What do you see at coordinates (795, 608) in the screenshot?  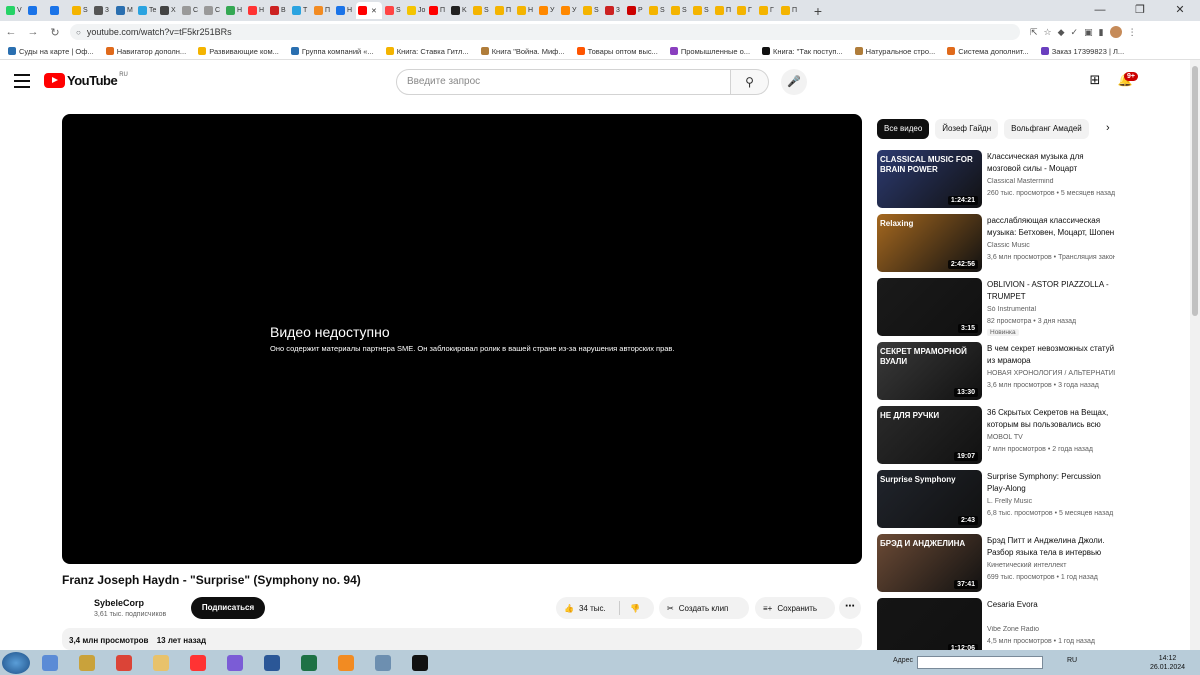 I see `save-button: ≡+ Сохранить` at bounding box center [795, 608].